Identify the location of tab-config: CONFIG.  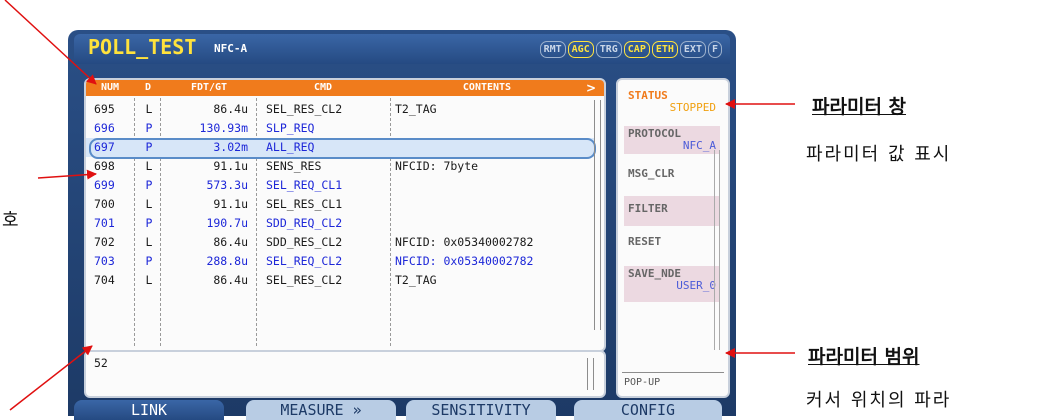
(648, 410).